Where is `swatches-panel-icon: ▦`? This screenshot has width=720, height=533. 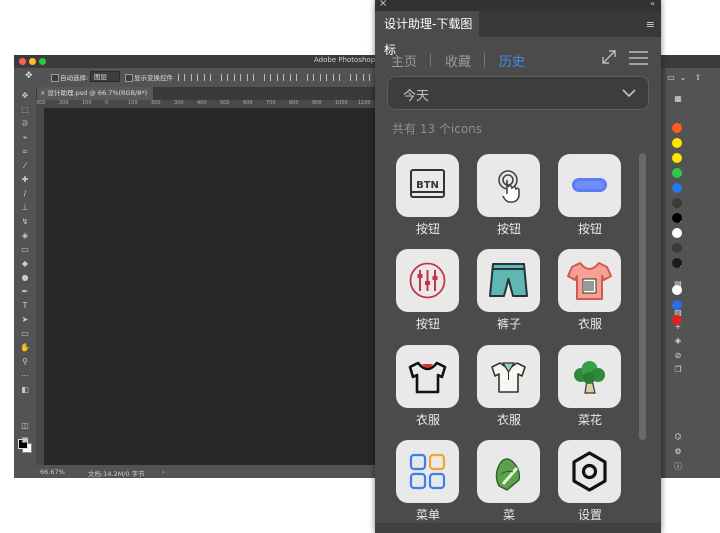
swatches-panel-icon: ▦ is located at coordinates (678, 98).